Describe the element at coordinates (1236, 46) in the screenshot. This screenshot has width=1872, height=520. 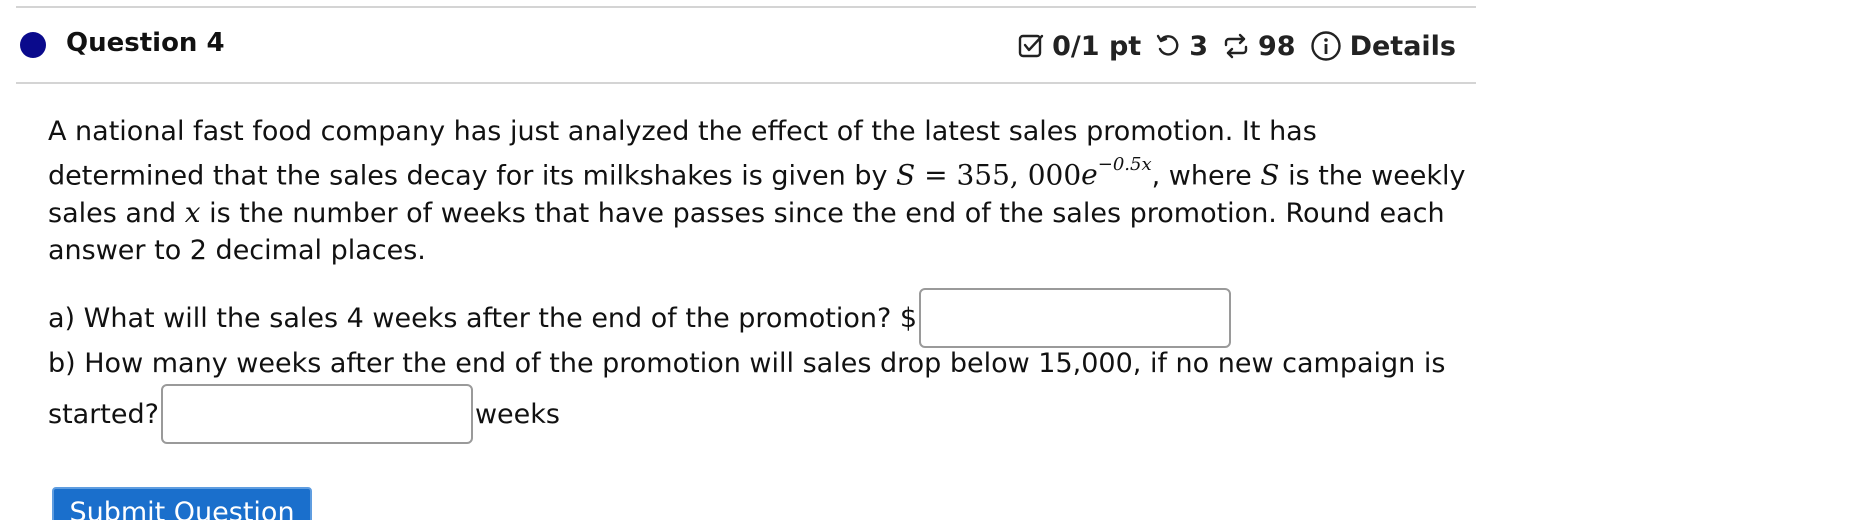
I see `repeat-icon` at that location.